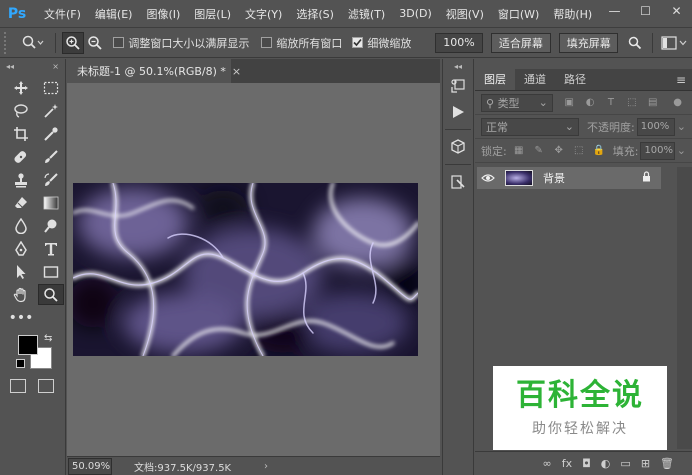 The width and height of the screenshot is (692, 475). Describe the element at coordinates (212, 14) in the screenshot. I see `menu-layer: 图层(L)` at that location.